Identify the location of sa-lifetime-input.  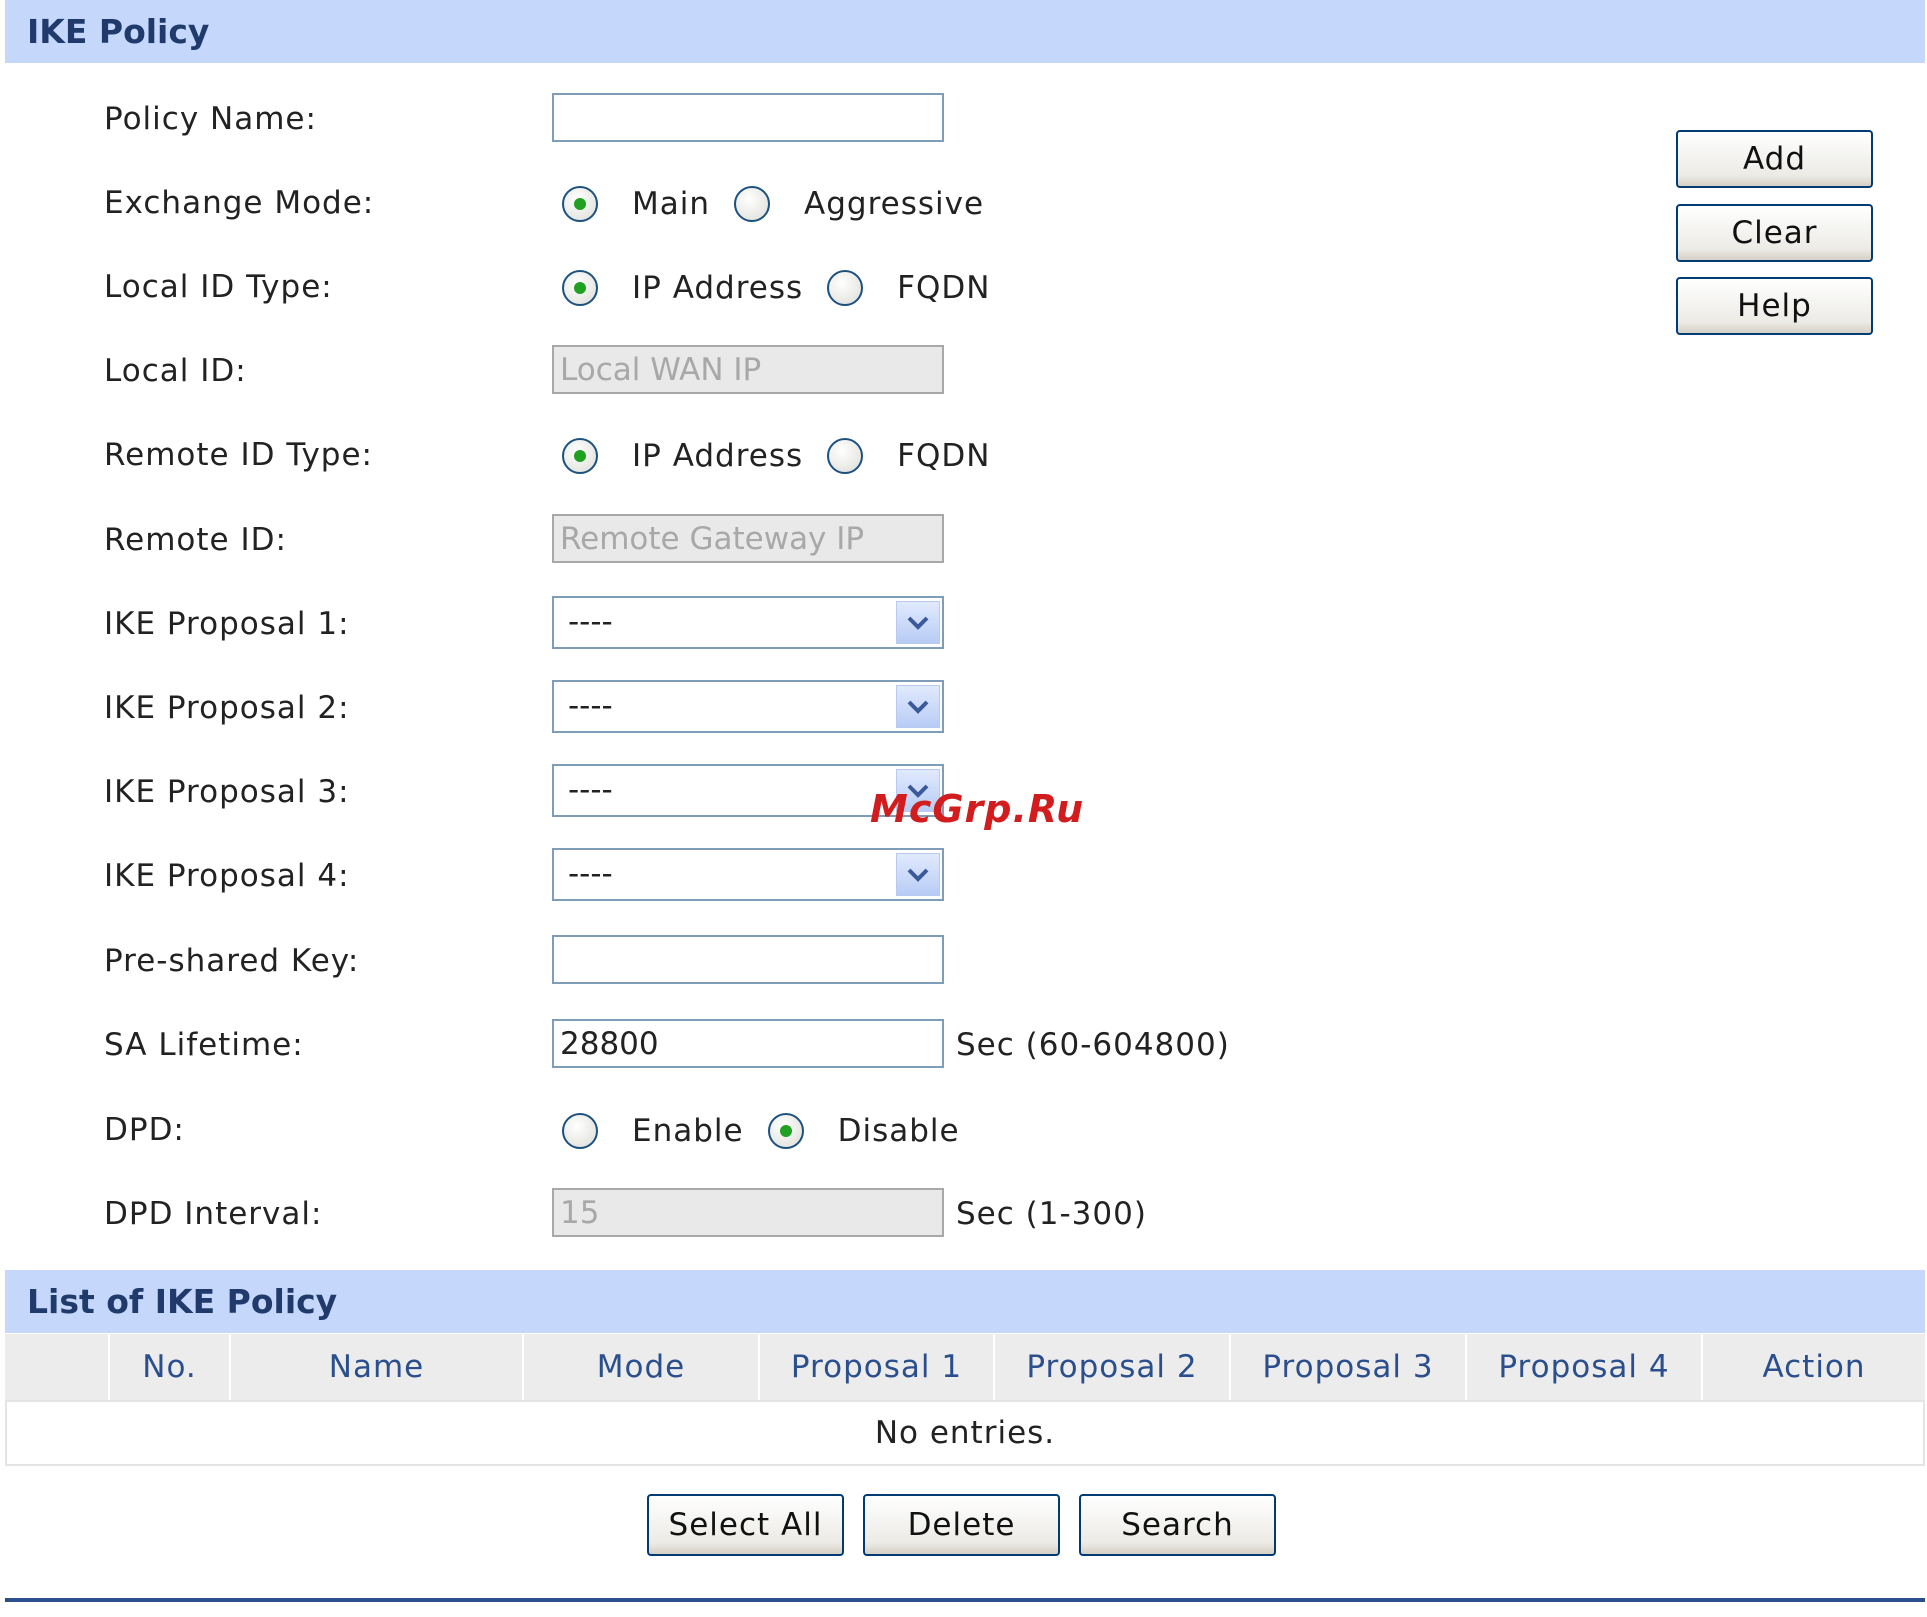
(748, 1043).